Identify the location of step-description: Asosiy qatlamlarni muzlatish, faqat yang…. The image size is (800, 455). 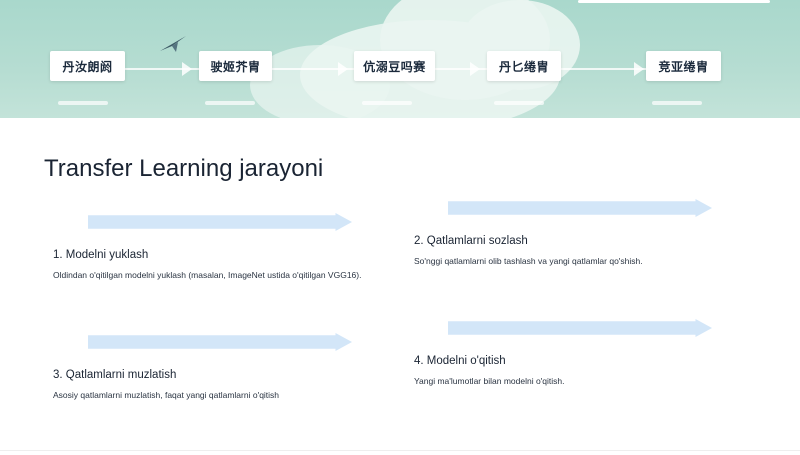
(166, 395).